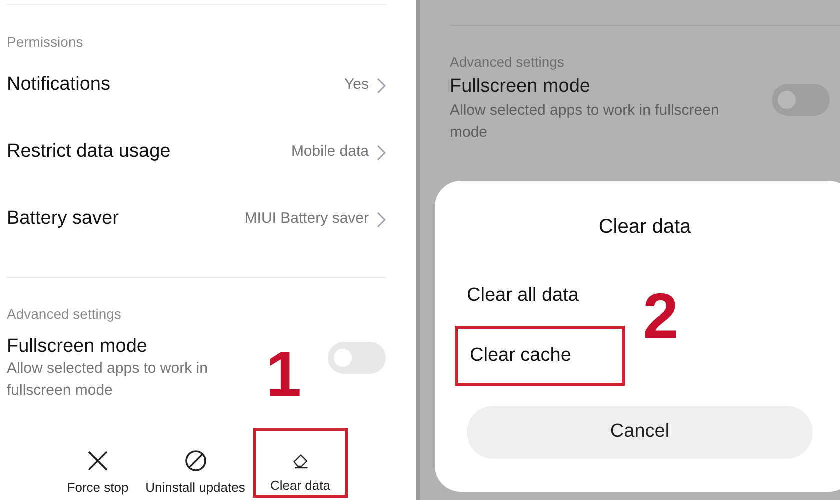 The image size is (840, 500). Describe the element at coordinates (356, 85) in the screenshot. I see `row-value: Yes` at that location.